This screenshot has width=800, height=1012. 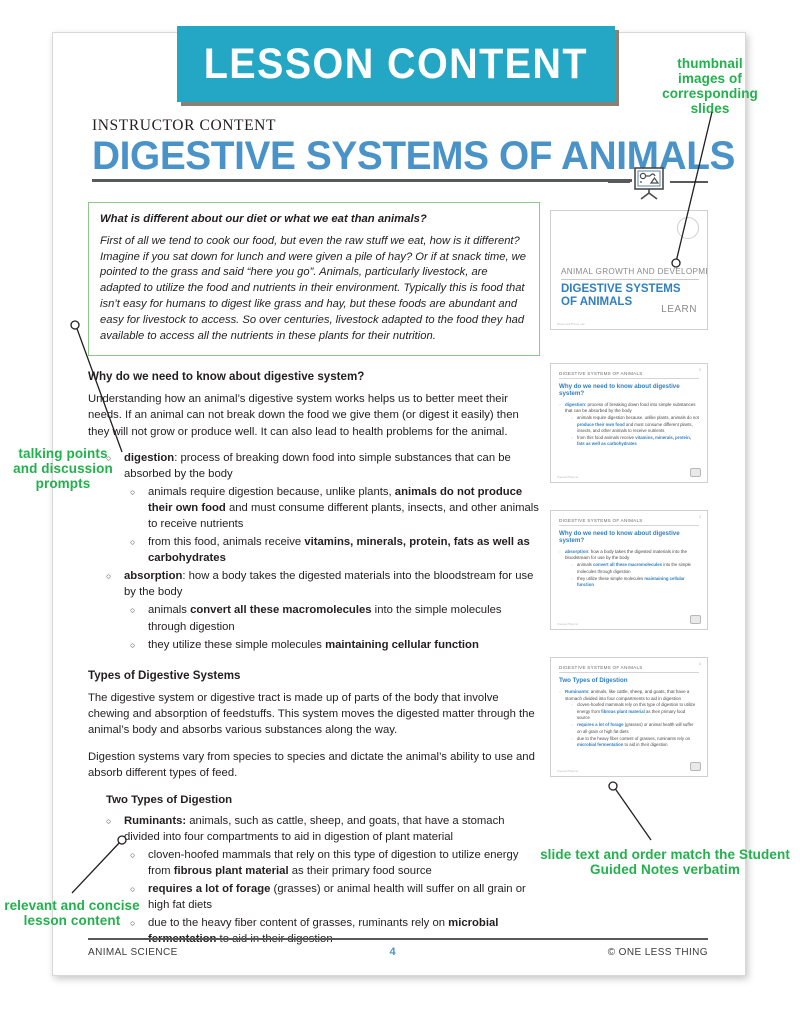 What do you see at coordinates (398, 939) in the screenshot?
I see `footer-divider` at bounding box center [398, 939].